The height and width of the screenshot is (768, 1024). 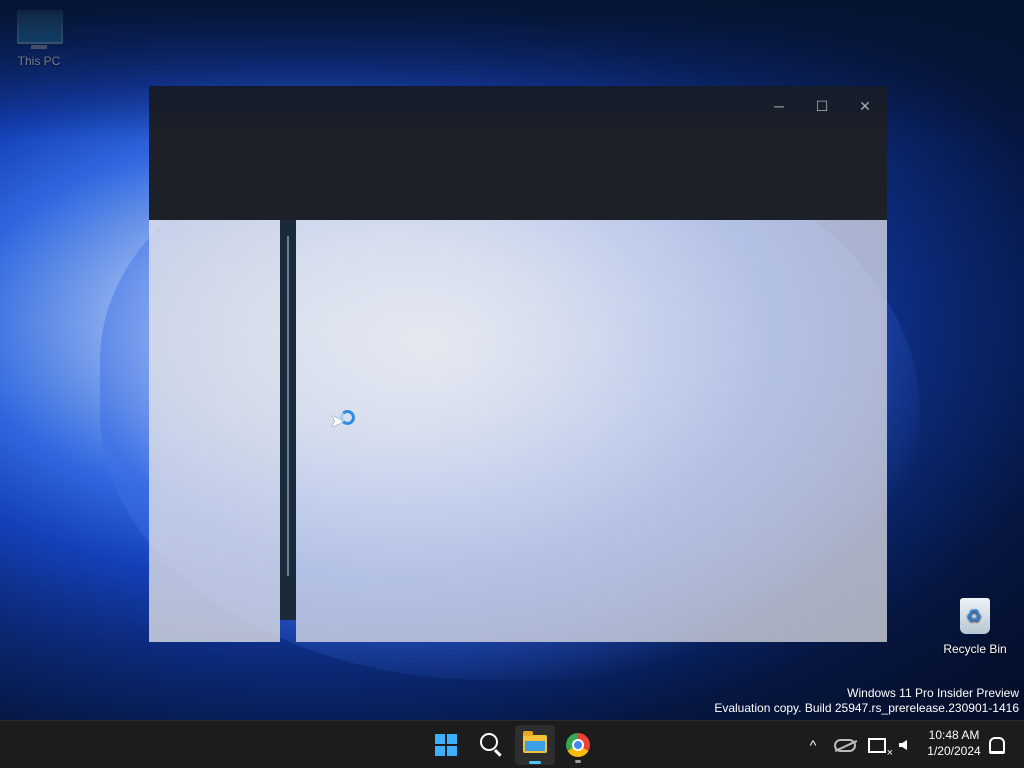 I want to click on folder-icon, so click(x=535, y=742).